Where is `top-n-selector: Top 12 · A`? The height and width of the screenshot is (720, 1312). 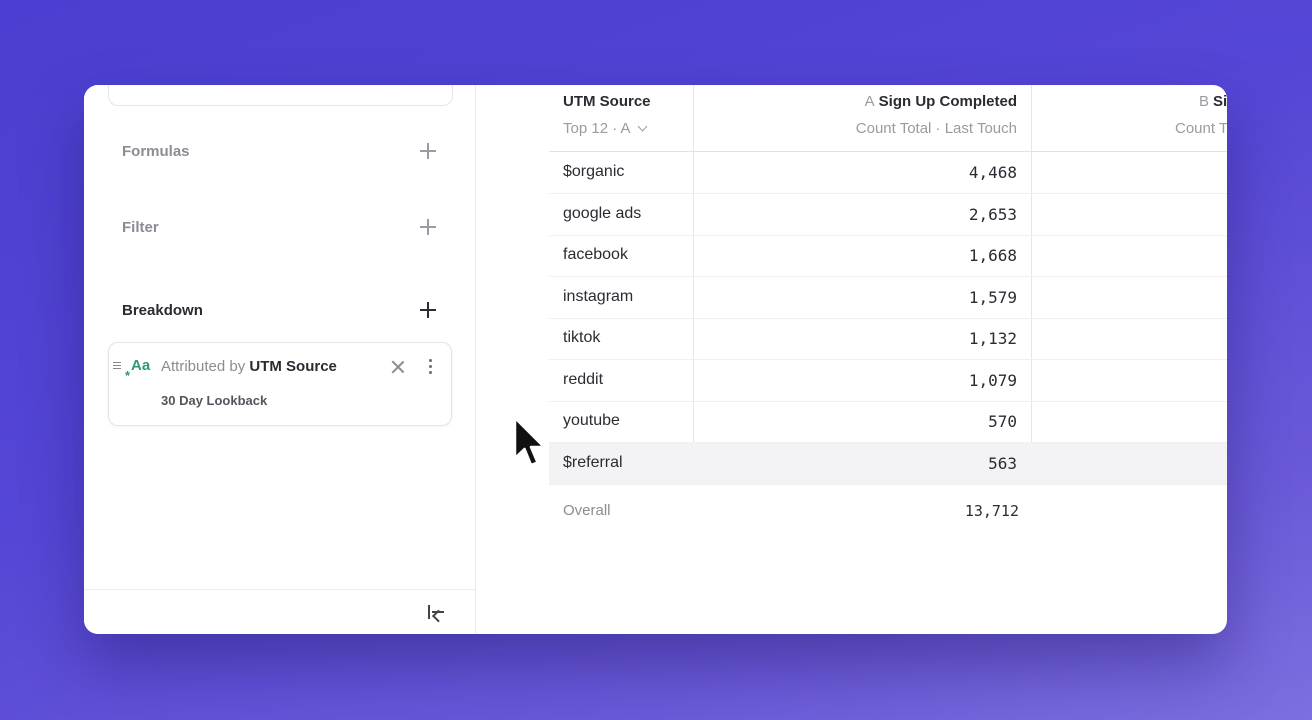 top-n-selector: Top 12 · A is located at coordinates (605, 128).